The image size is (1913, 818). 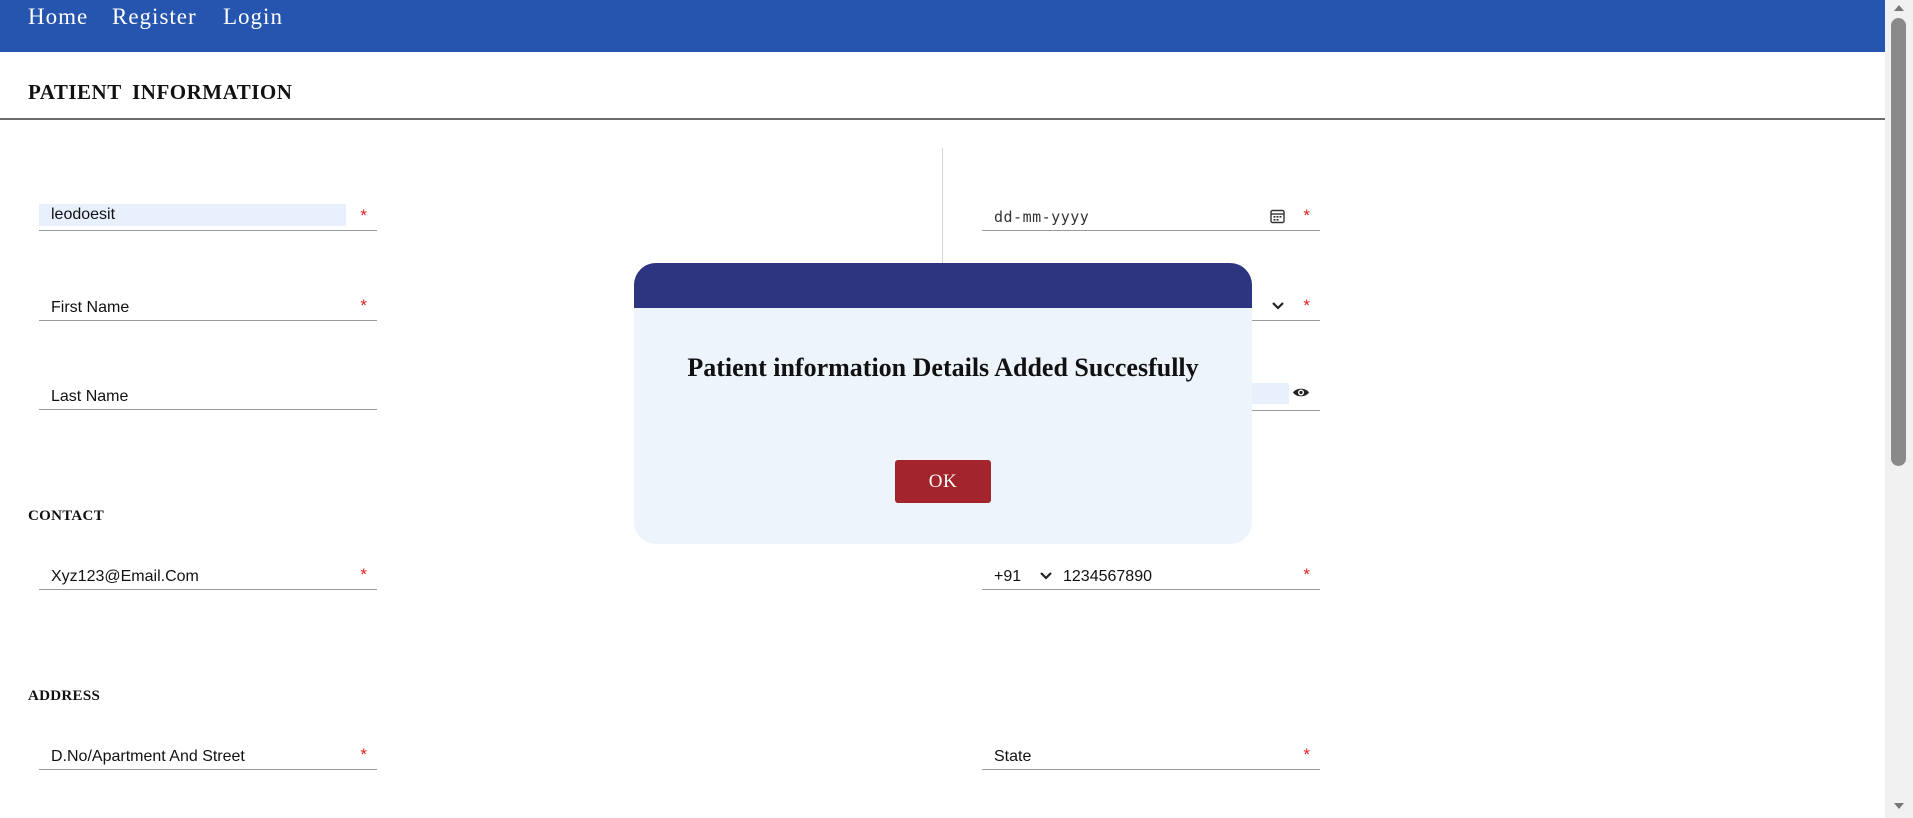 What do you see at coordinates (125, 576) in the screenshot?
I see `email-value: Xyz123@Email.Com` at bounding box center [125, 576].